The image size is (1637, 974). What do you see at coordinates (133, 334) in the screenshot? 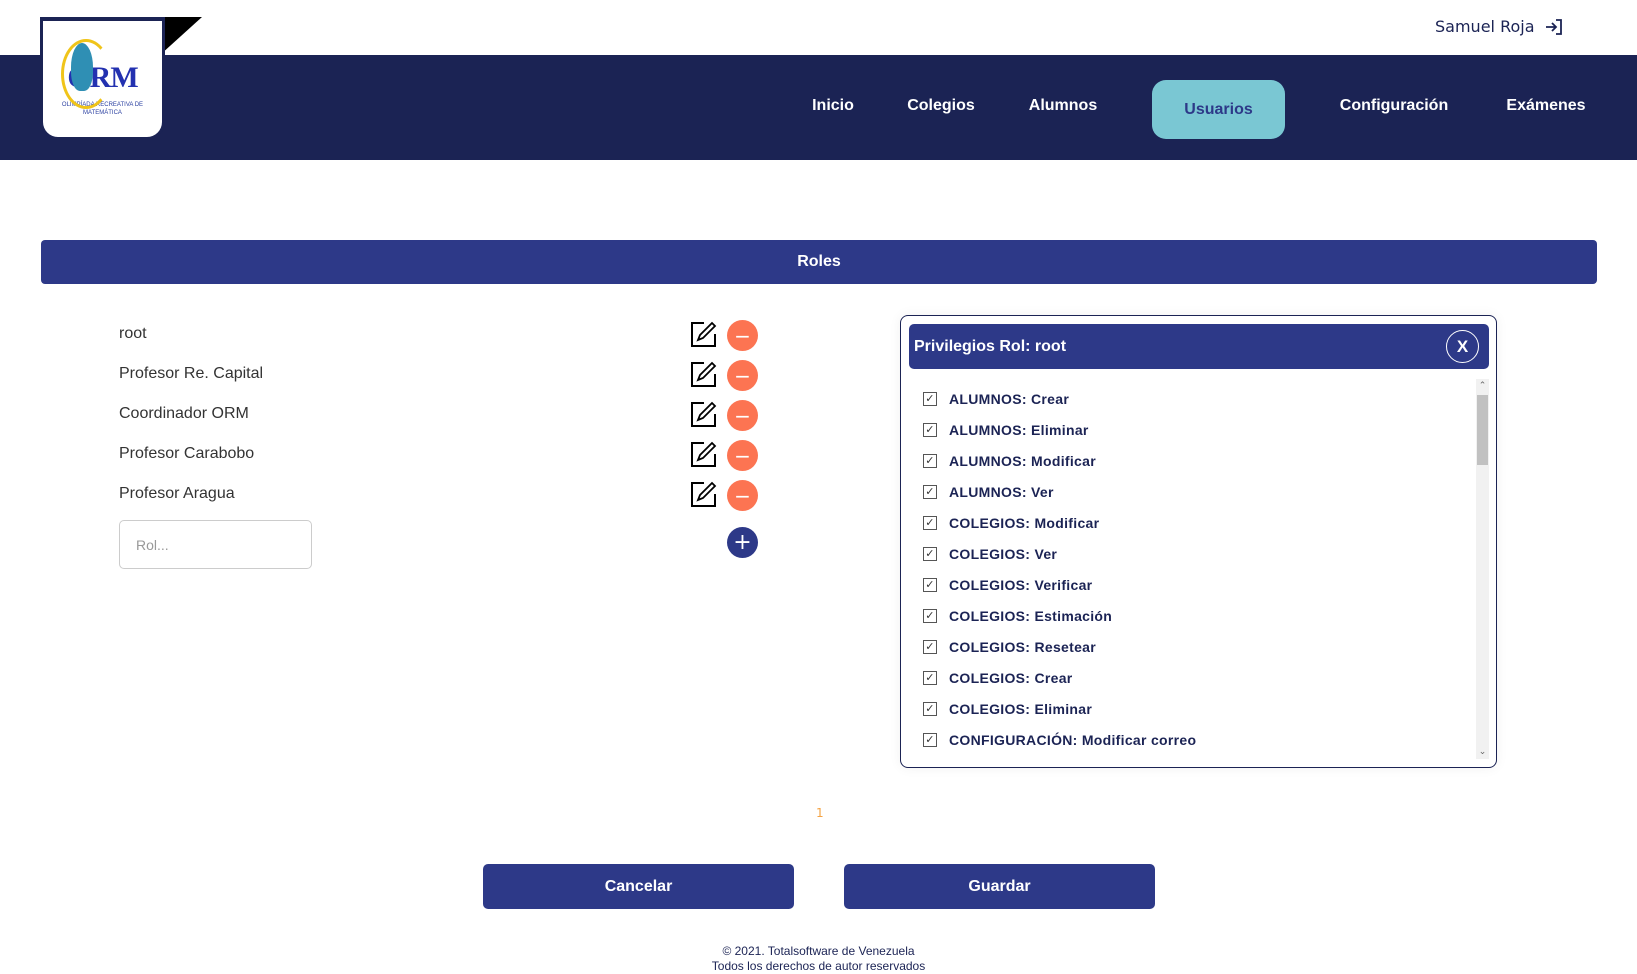
I see `role-name: root` at bounding box center [133, 334].